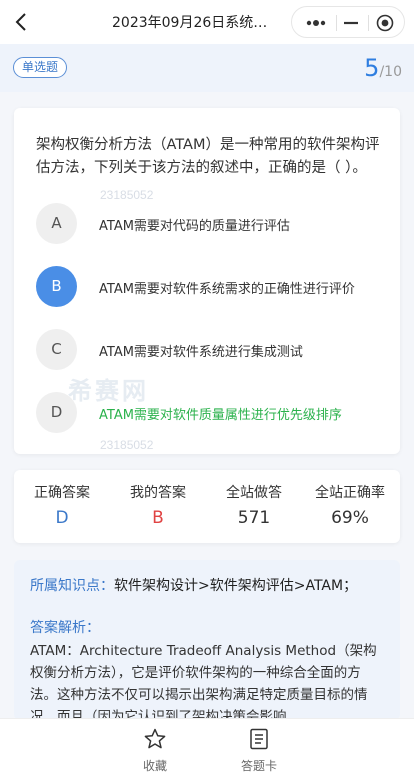  I want to click on stat-label: 全站正确率, so click(350, 493).